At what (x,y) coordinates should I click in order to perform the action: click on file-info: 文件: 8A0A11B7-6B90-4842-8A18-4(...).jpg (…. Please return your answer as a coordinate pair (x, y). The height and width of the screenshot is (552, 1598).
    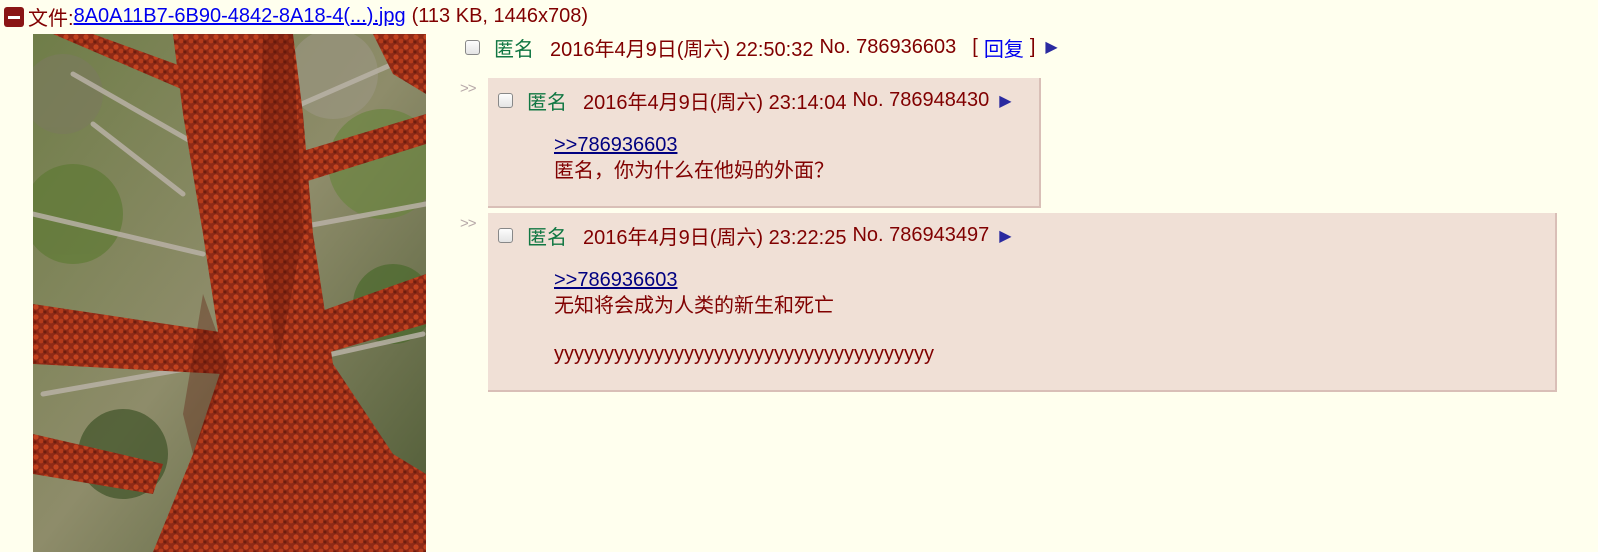
    Looking at the image, I should click on (296, 17).